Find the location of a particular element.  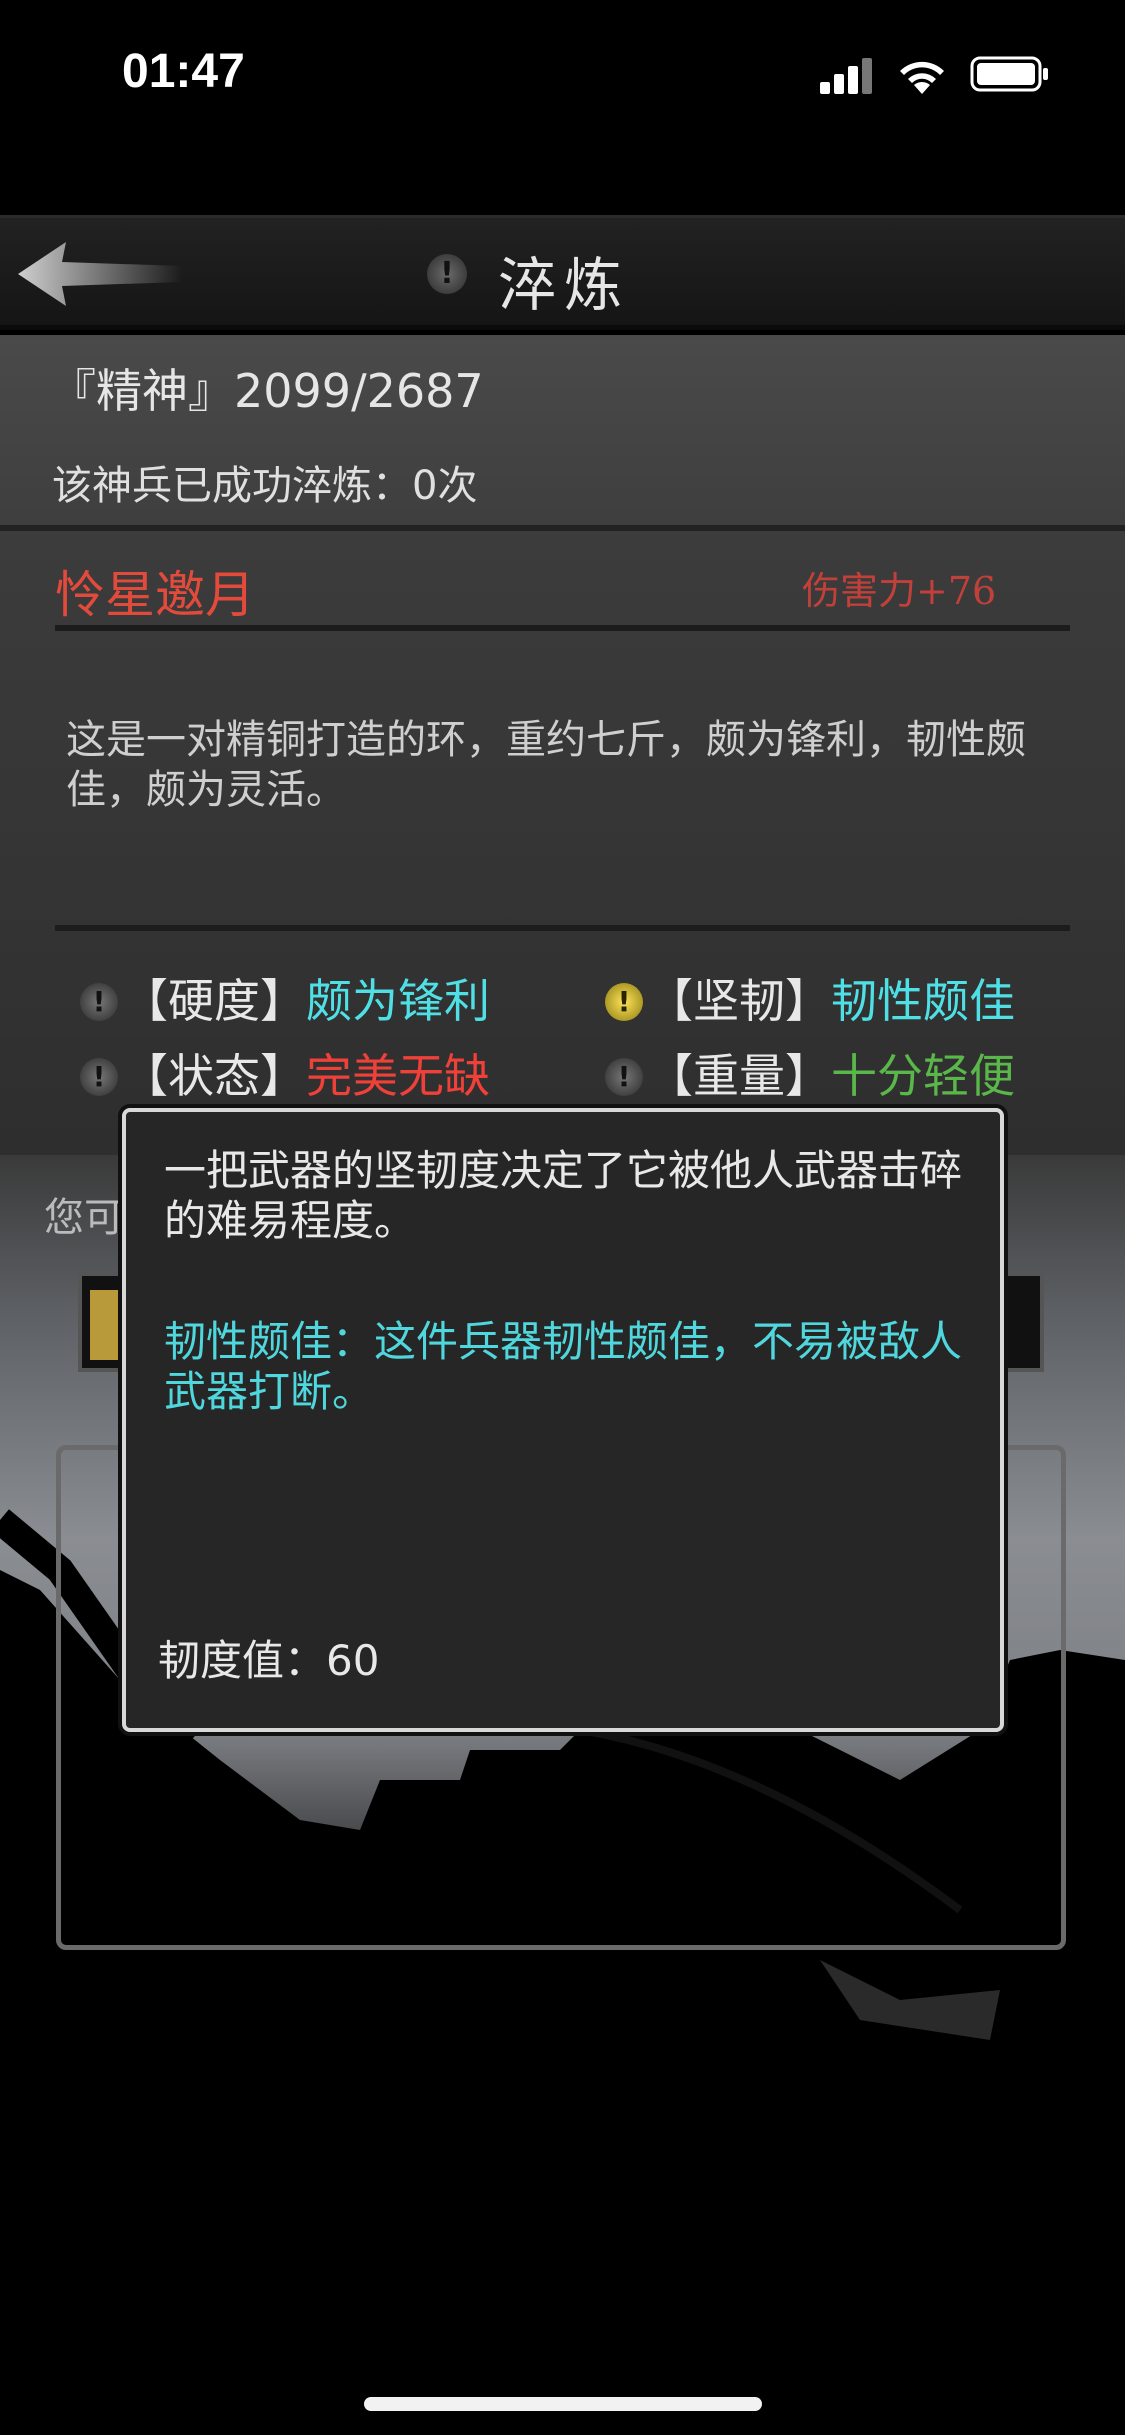

home-indicator is located at coordinates (563, 2404).